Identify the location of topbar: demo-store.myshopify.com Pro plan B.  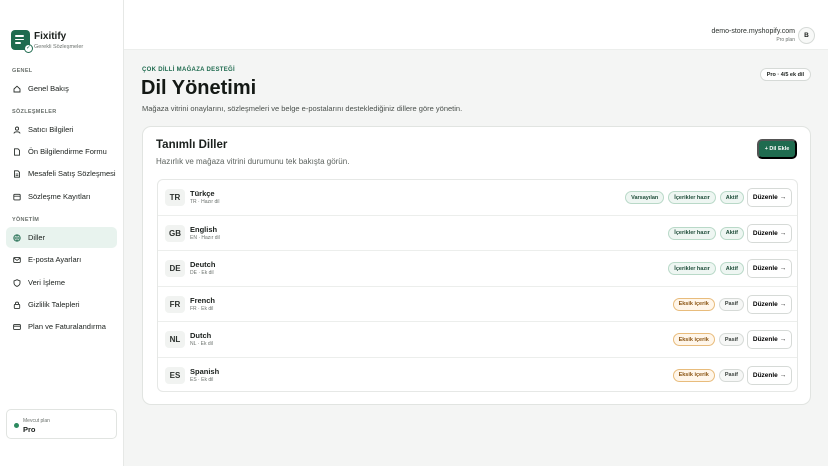
(476, 25).